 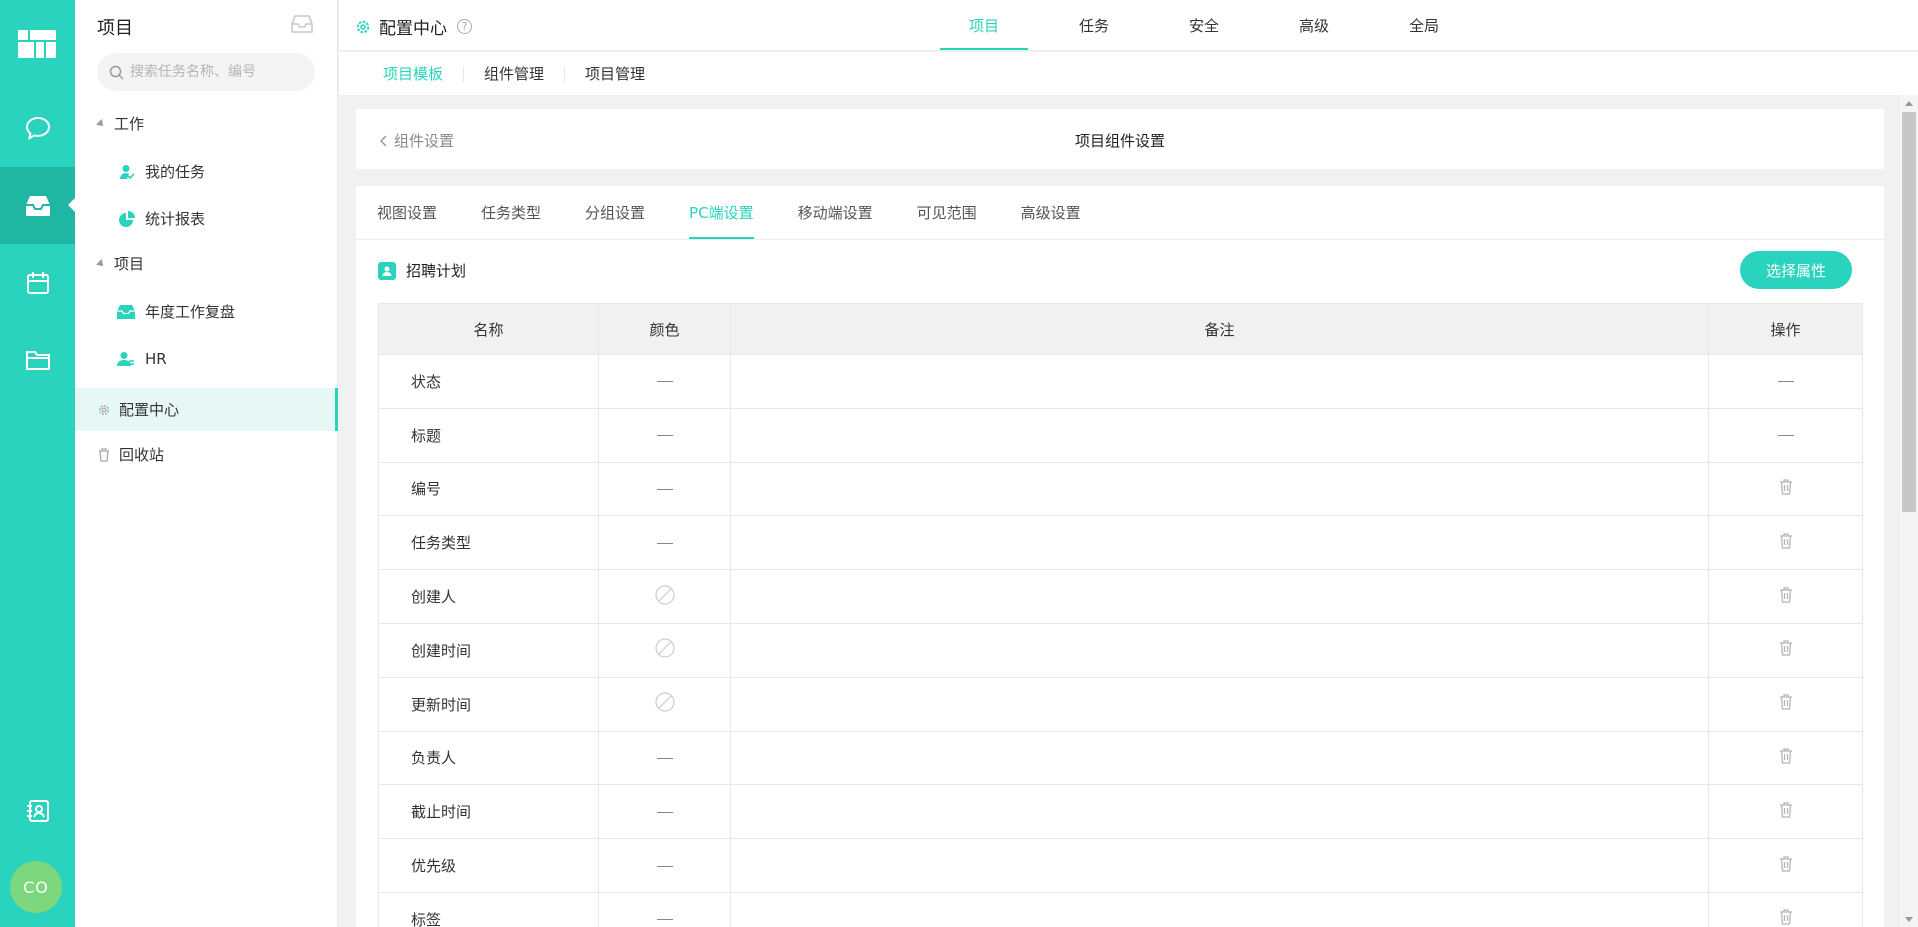 What do you see at coordinates (162, 218) in the screenshot?
I see `sidebar-item-reports: 统计报表` at bounding box center [162, 218].